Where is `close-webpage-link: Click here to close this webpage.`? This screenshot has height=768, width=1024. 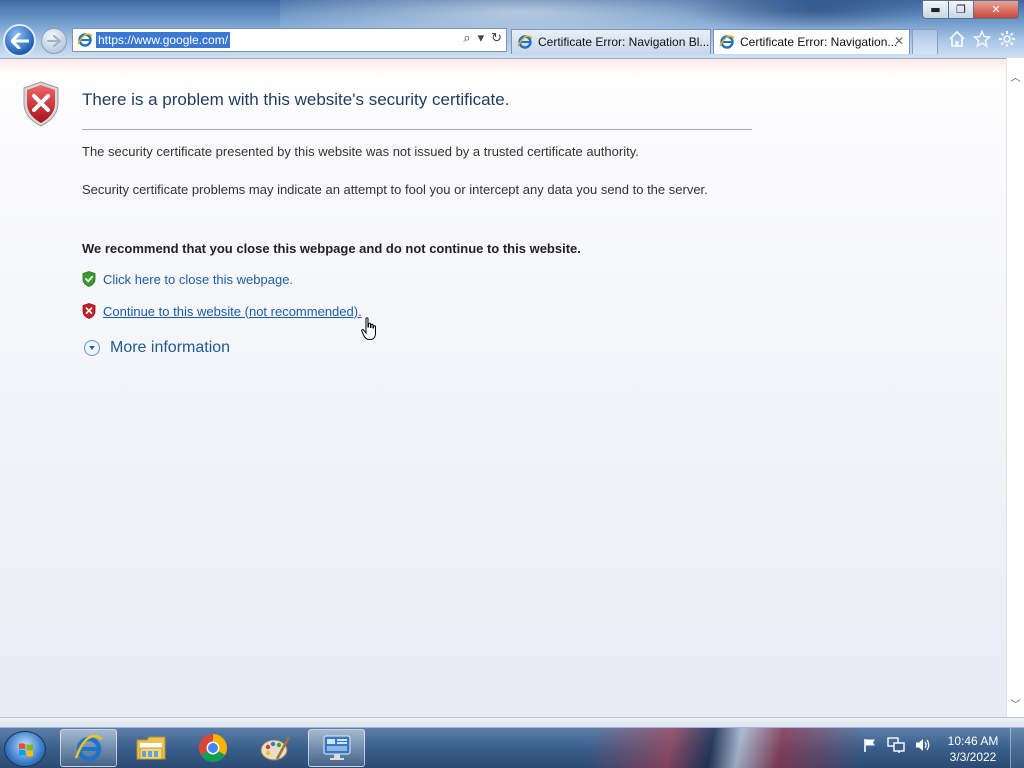
close-webpage-link: Click here to close this webpage. is located at coordinates (187, 279).